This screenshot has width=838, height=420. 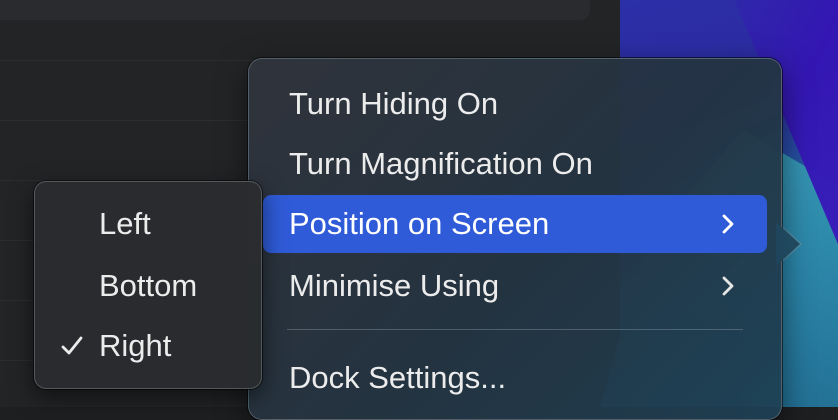 What do you see at coordinates (135, 345) in the screenshot?
I see `submenu-item-label: Right` at bounding box center [135, 345].